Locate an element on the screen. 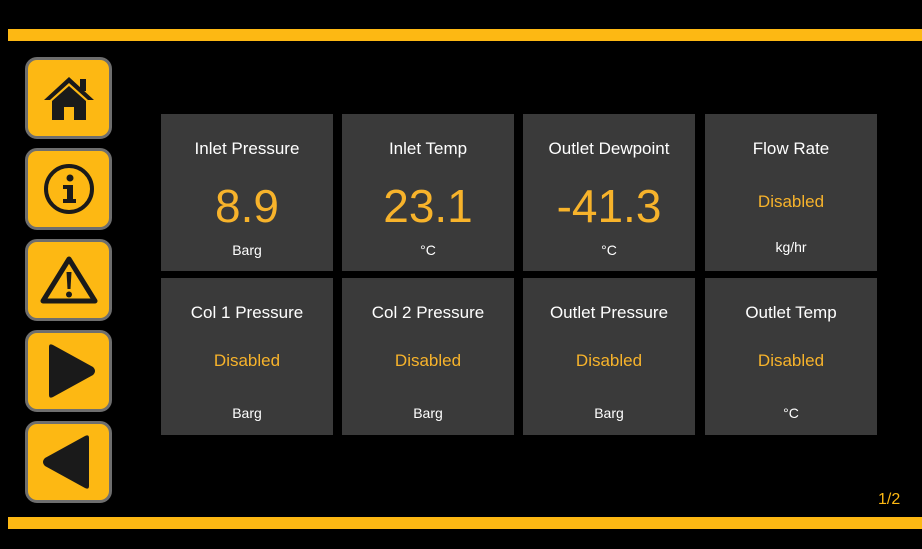 The image size is (922, 549). tile-unit: kg/hr is located at coordinates (791, 247).